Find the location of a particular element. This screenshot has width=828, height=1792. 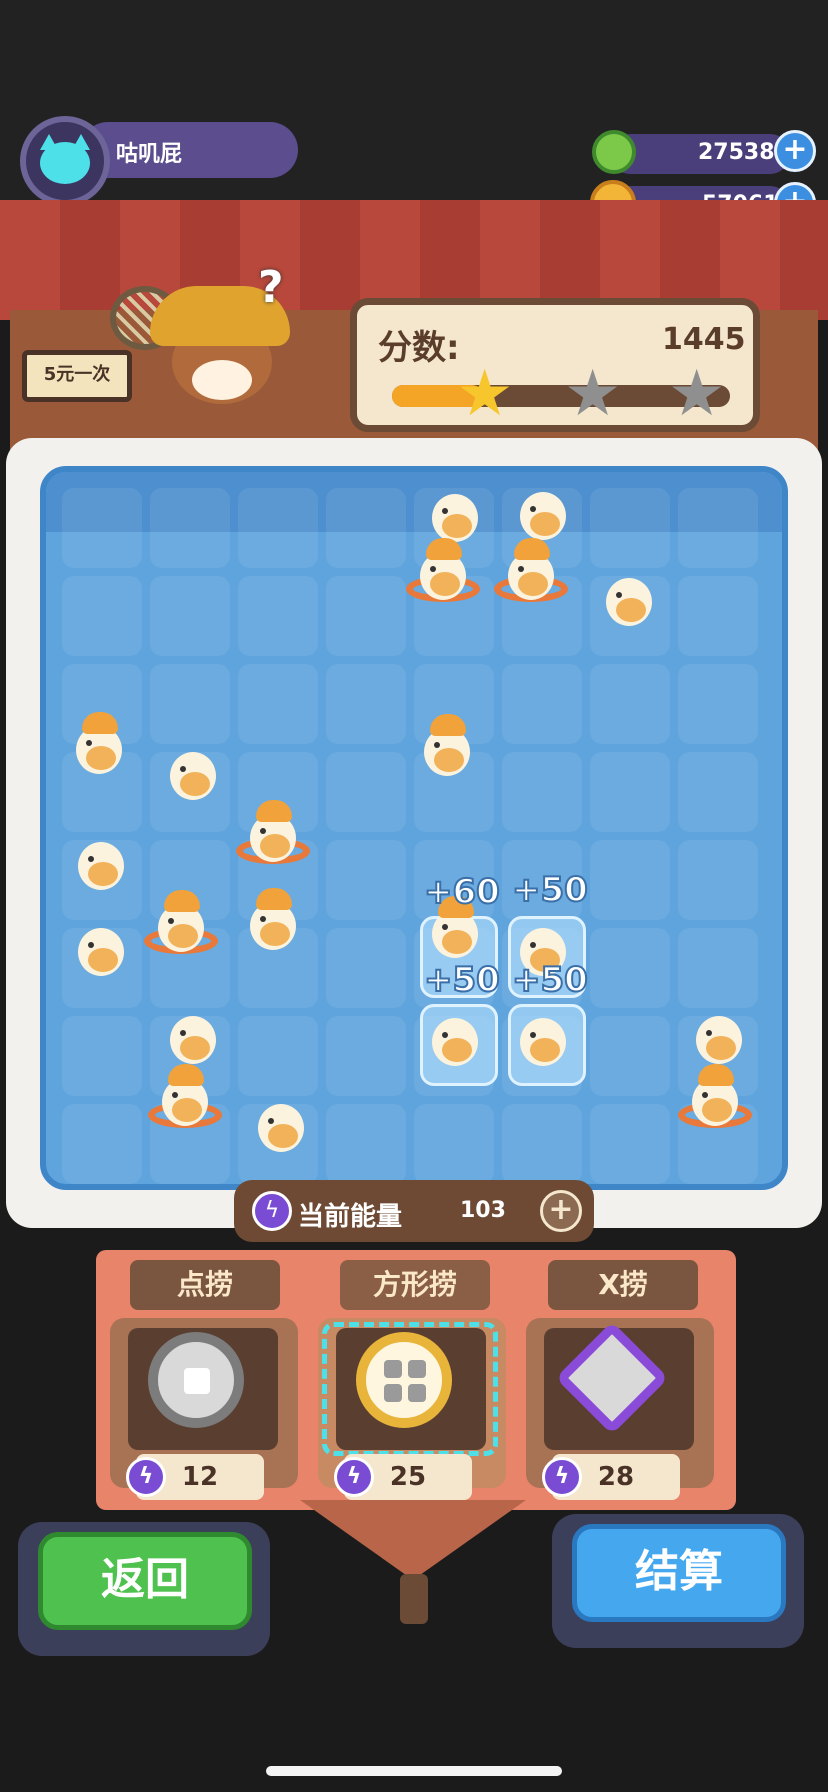

green-coin-icon is located at coordinates (614, 152).